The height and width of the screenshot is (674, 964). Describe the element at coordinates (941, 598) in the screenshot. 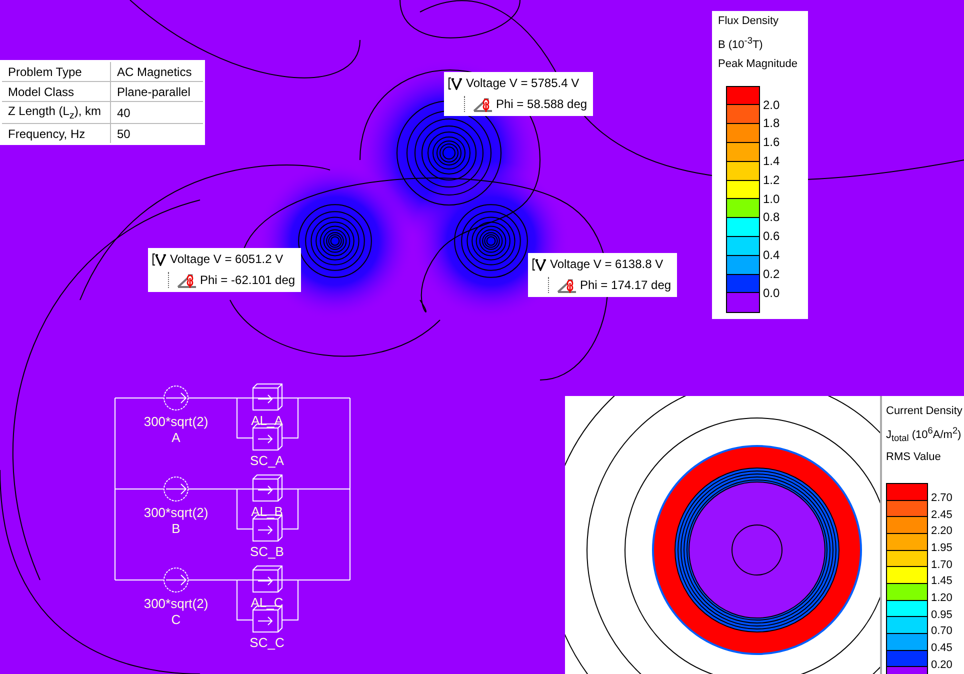

I see `scale-tick-label: 1.20` at that location.